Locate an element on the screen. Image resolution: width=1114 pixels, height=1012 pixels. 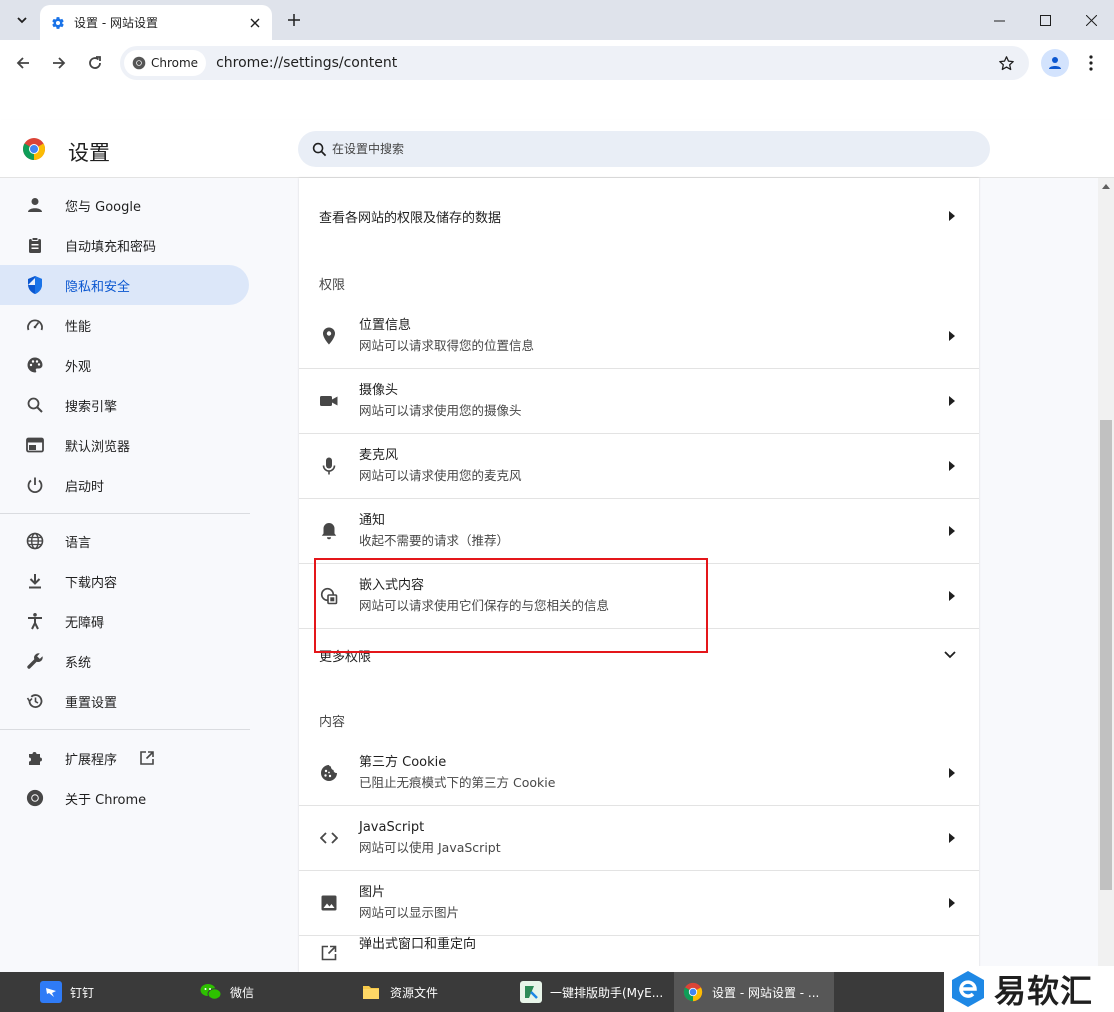
all-site-data-row: 查看各网站的权限及储存的数据 is located at coordinates (639, 216).